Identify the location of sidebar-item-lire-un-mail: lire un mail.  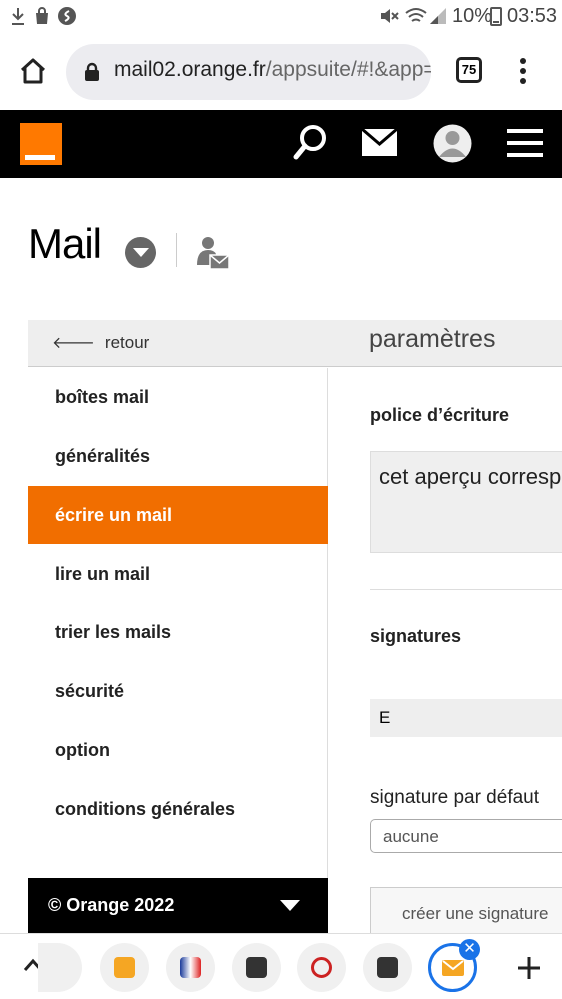
(178, 574).